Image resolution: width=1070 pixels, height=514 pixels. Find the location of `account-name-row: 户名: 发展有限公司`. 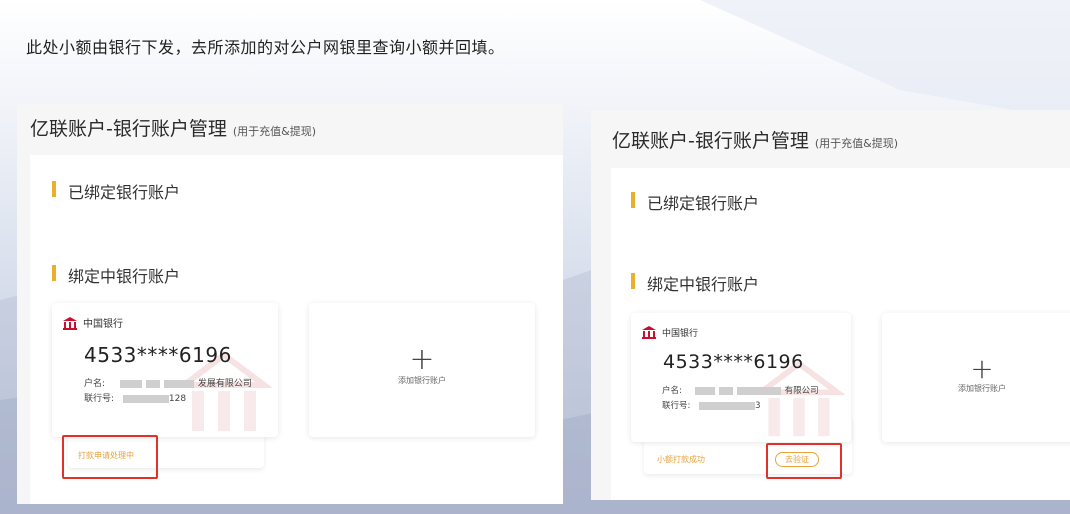

account-name-row: 户名: 发展有限公司 is located at coordinates (168, 384).